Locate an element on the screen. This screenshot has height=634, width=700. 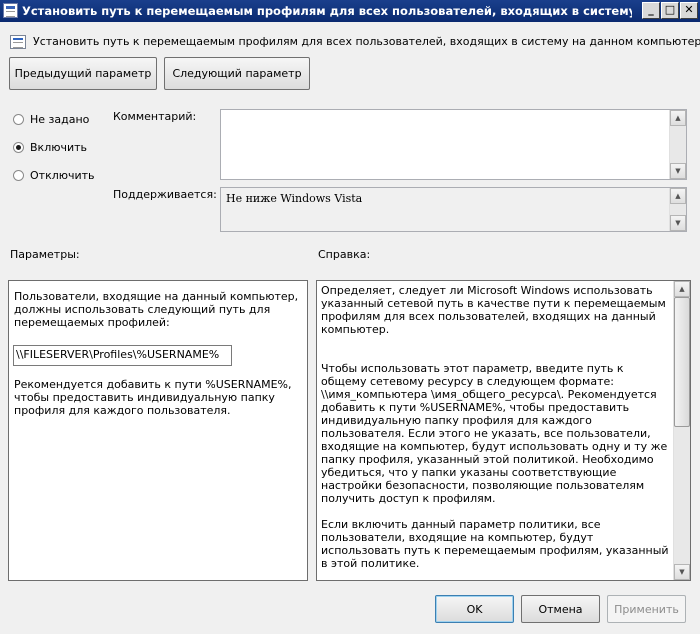
setting-icon is located at coordinates (18, 42).